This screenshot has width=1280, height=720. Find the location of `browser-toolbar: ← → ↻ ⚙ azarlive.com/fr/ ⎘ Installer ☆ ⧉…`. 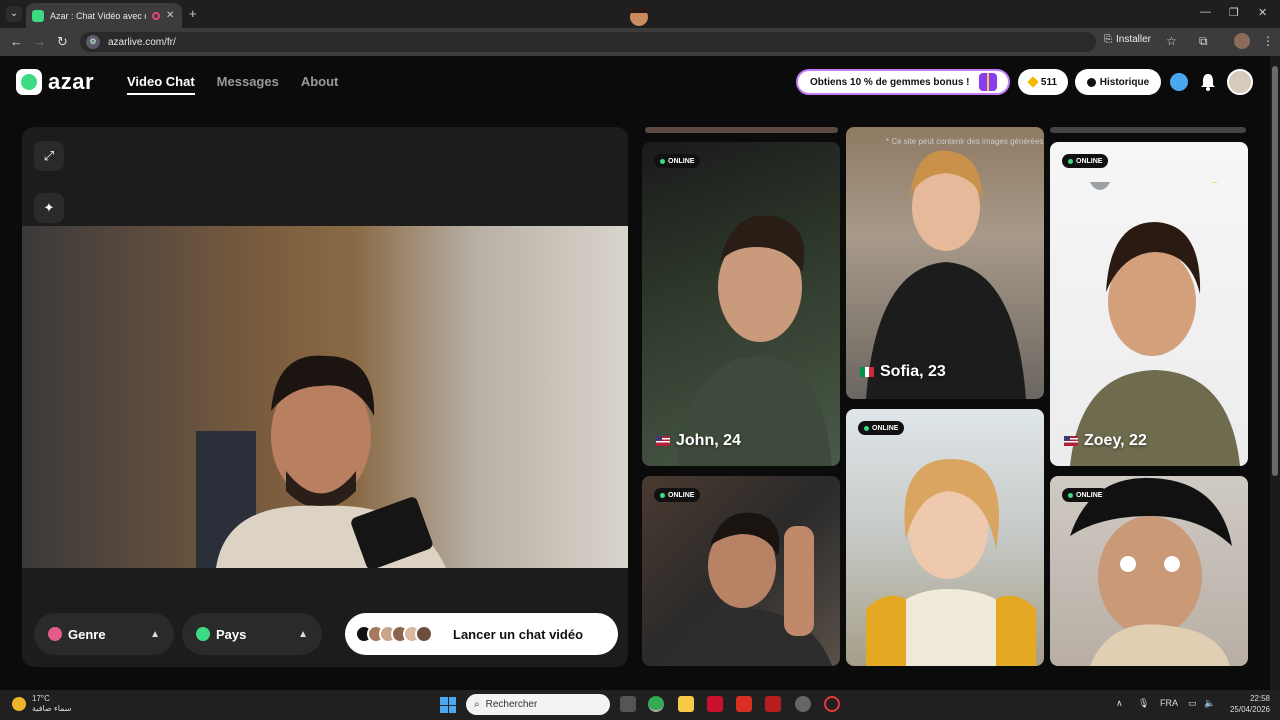

browser-toolbar: ← → ↻ ⚙ azarlive.com/fr/ ⎘ Installer ☆ ⧉… is located at coordinates (640, 42).